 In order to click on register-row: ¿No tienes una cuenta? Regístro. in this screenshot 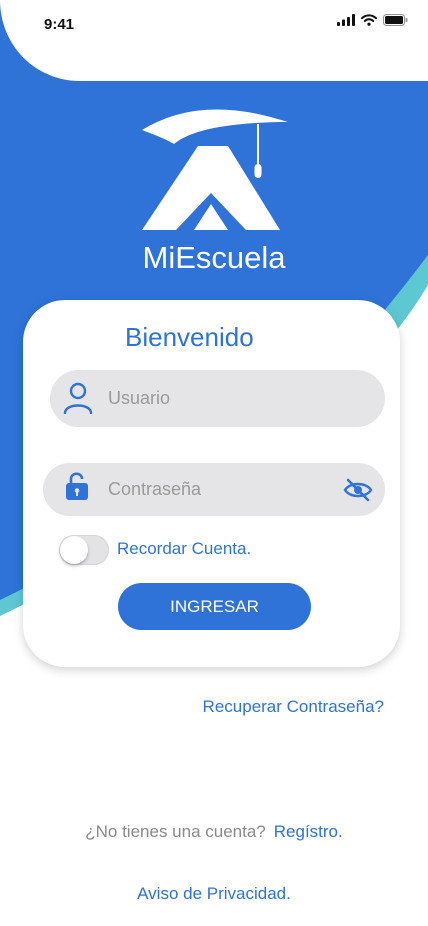, I will do `click(214, 832)`.